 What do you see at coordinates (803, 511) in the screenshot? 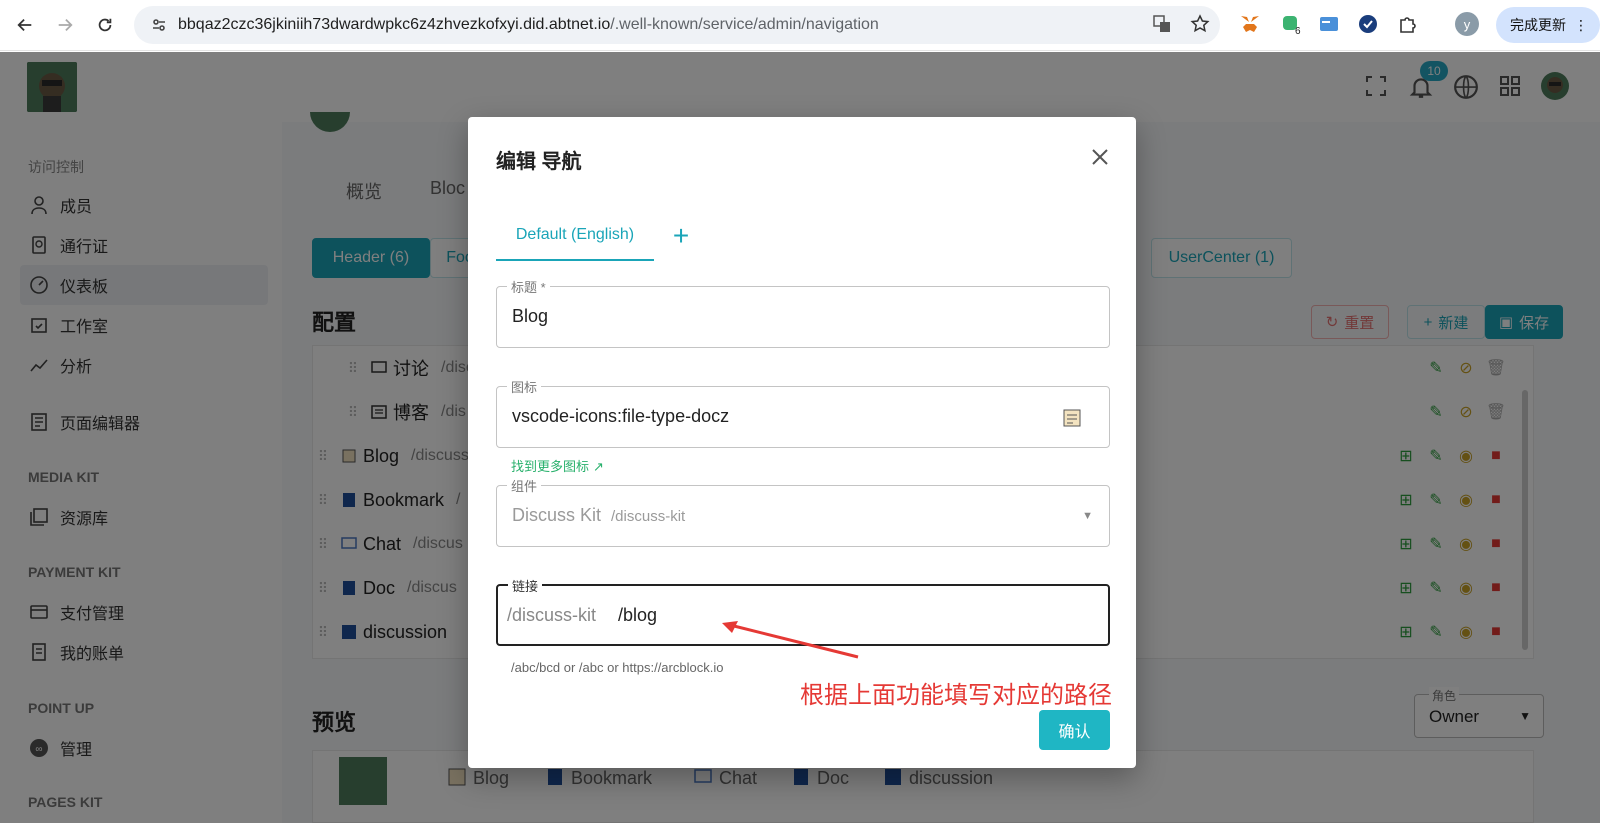
I see `component-select: 组件 Discuss Kit/discuss-kit ▼` at bounding box center [803, 511].